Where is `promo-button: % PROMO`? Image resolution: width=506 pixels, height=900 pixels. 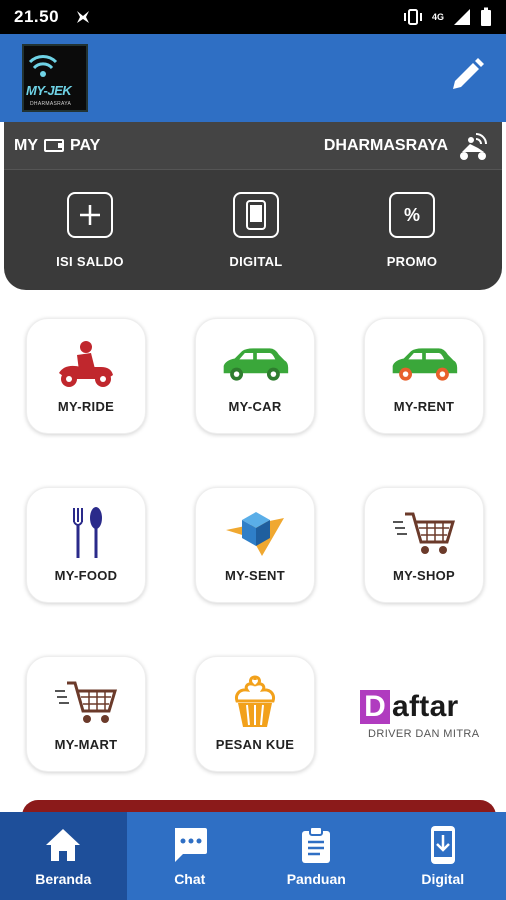 promo-button: % PROMO is located at coordinates (412, 230).